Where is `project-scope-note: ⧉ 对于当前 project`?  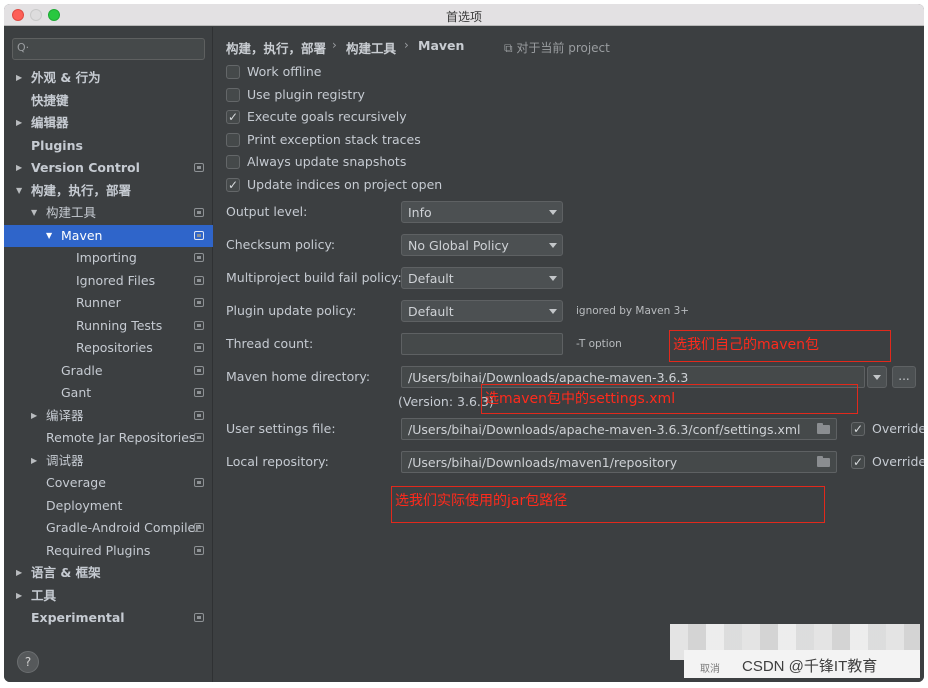 project-scope-note: ⧉ 对于当前 project is located at coordinates (557, 48).